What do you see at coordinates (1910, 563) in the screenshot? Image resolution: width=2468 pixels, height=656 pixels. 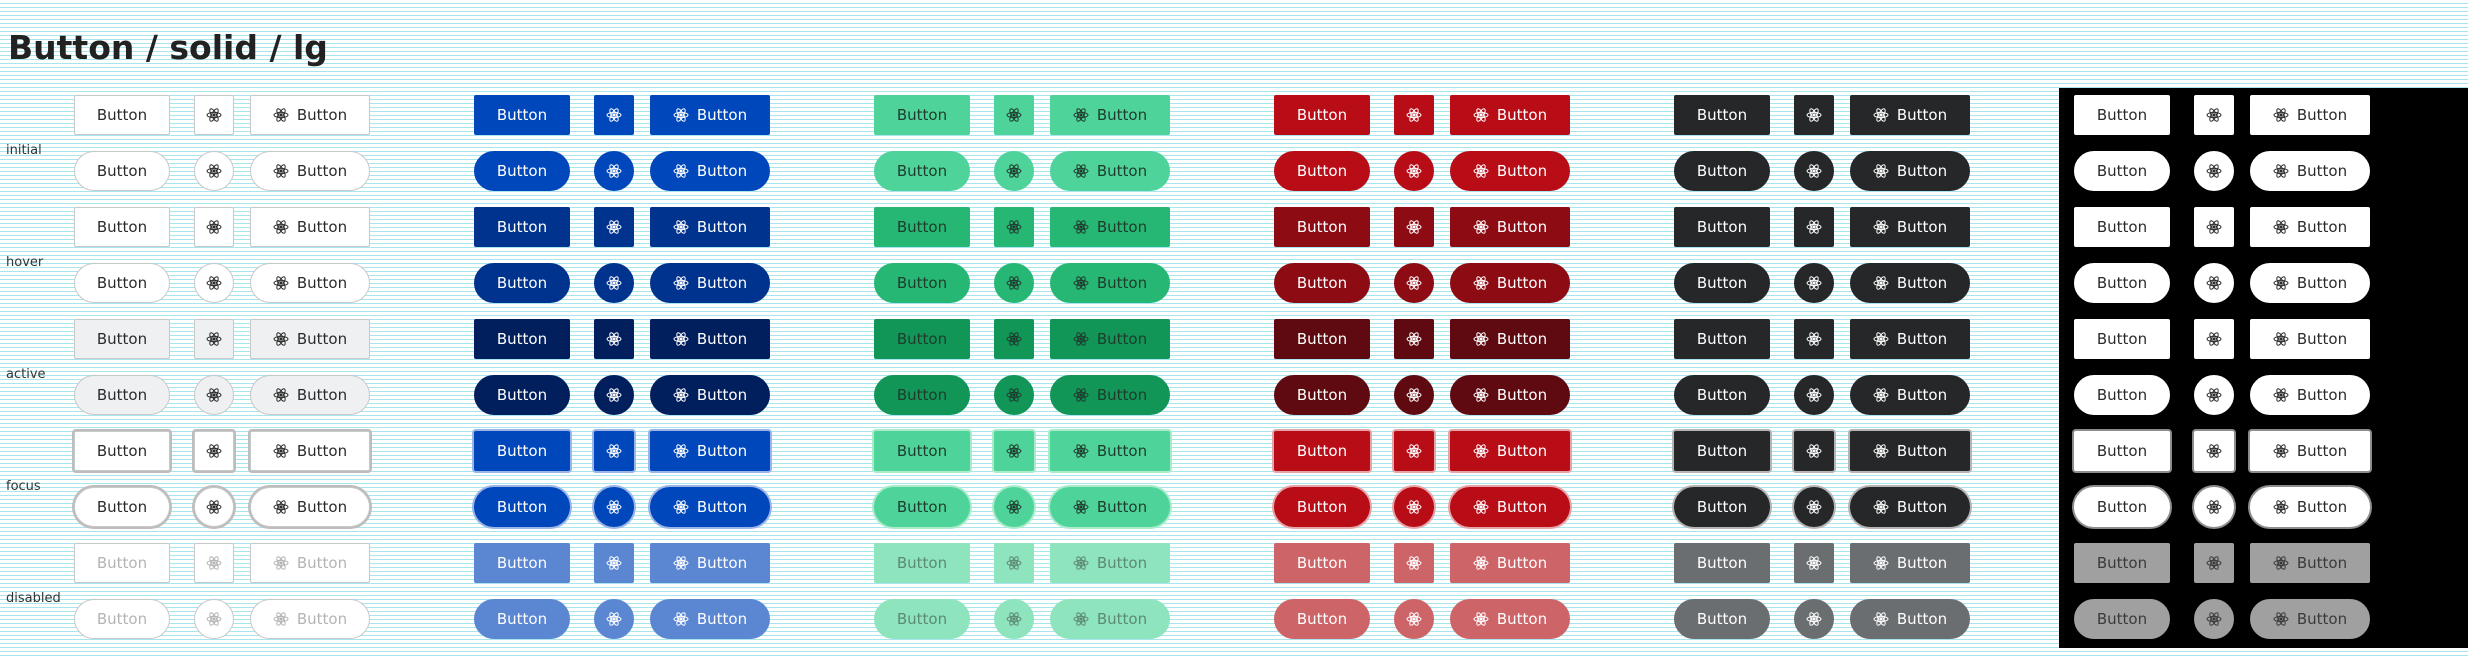 I see `dark-disabled-rectangle-icon-text-button: Button` at bounding box center [1910, 563].